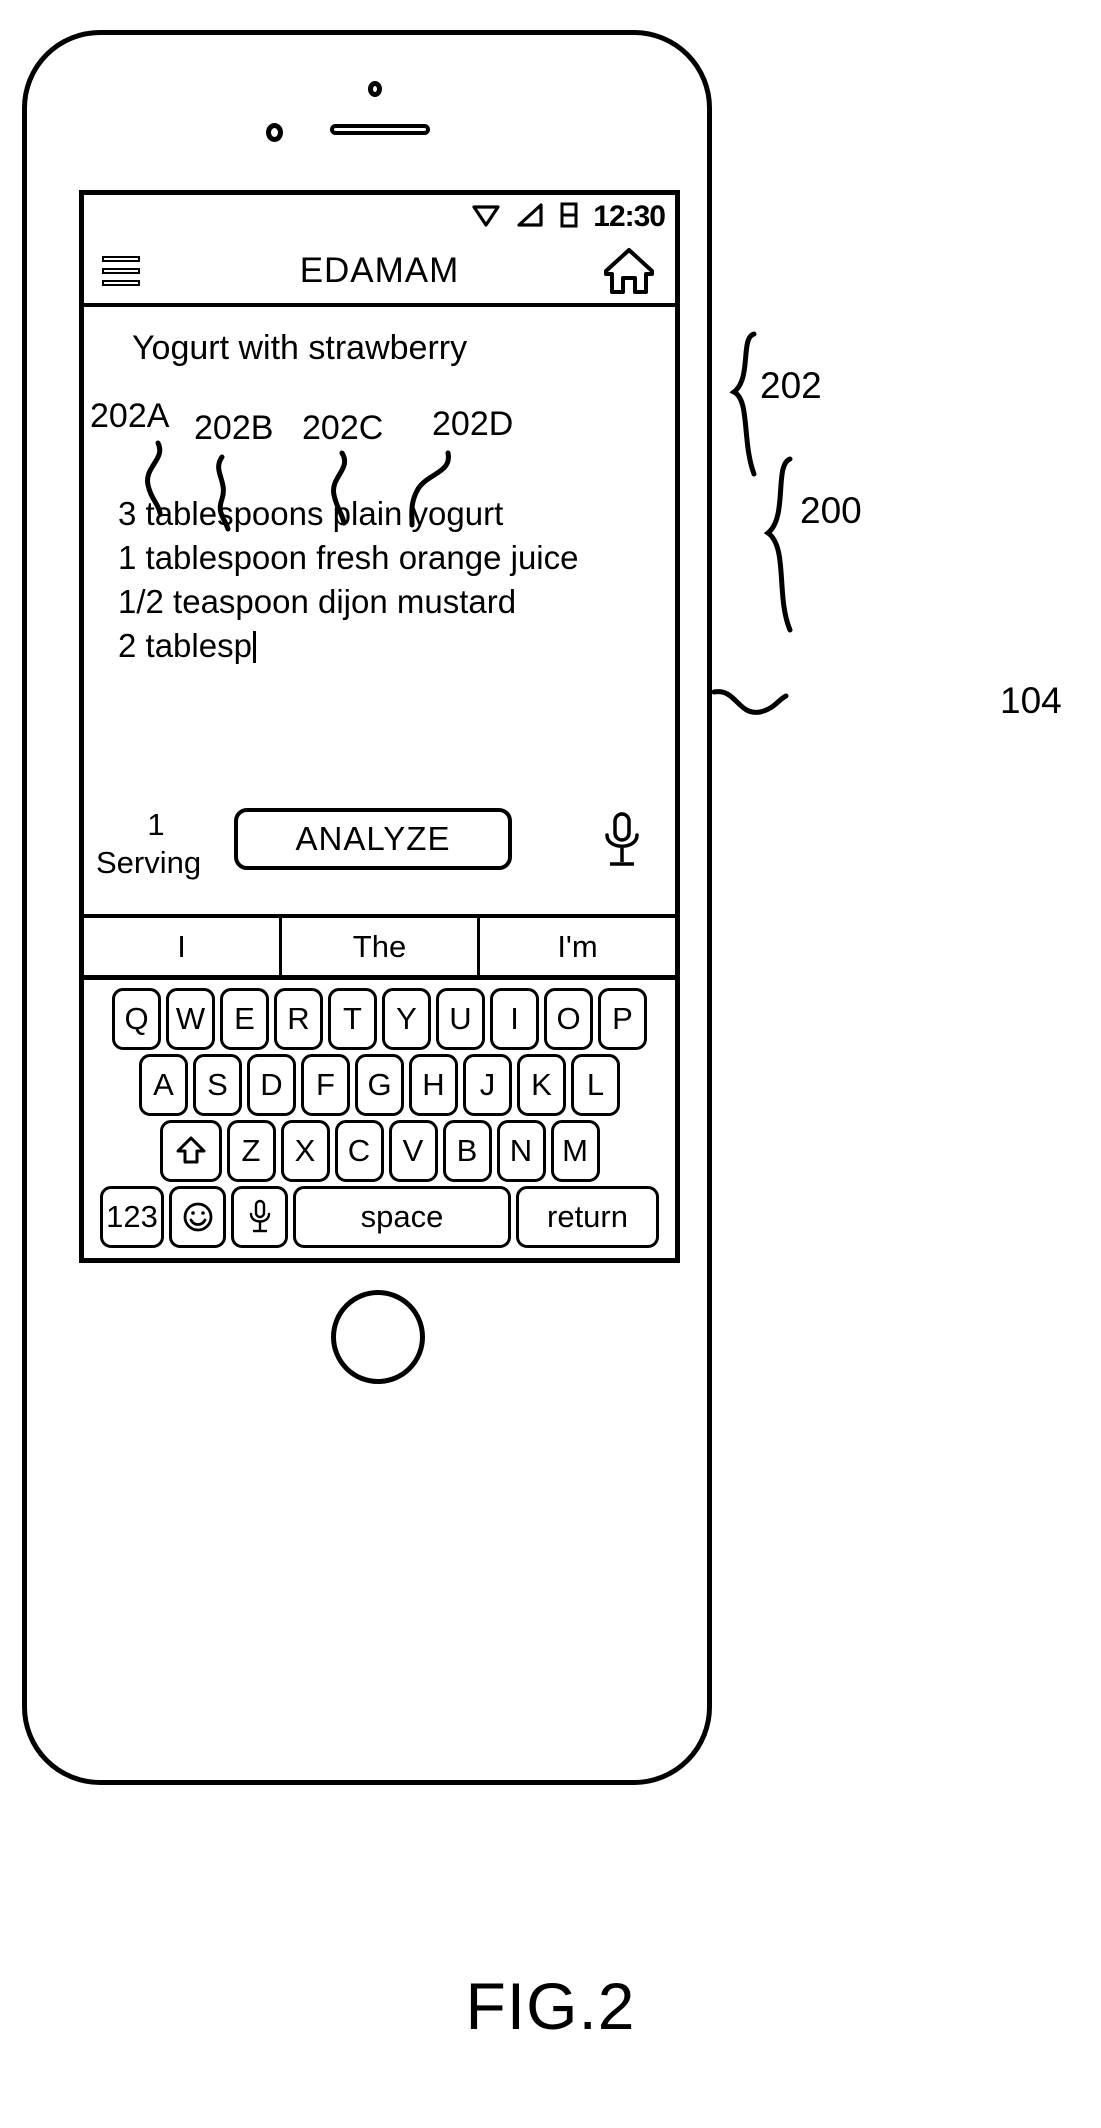  I want to click on key-o: O, so click(568, 1019).